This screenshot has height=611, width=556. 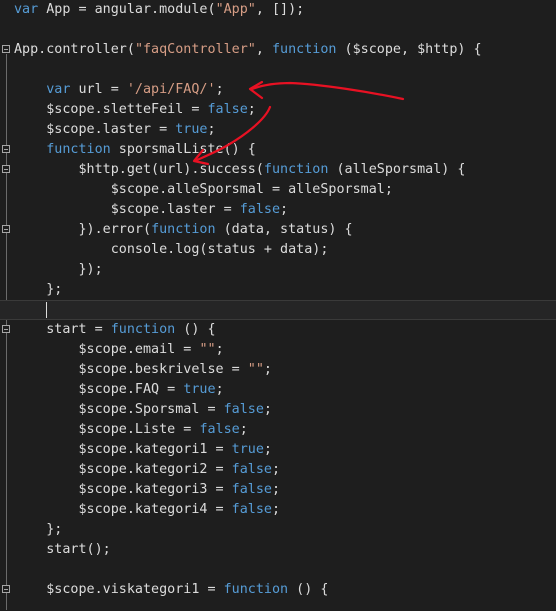 I want to click on string-token: "App", so click(x=235, y=9).